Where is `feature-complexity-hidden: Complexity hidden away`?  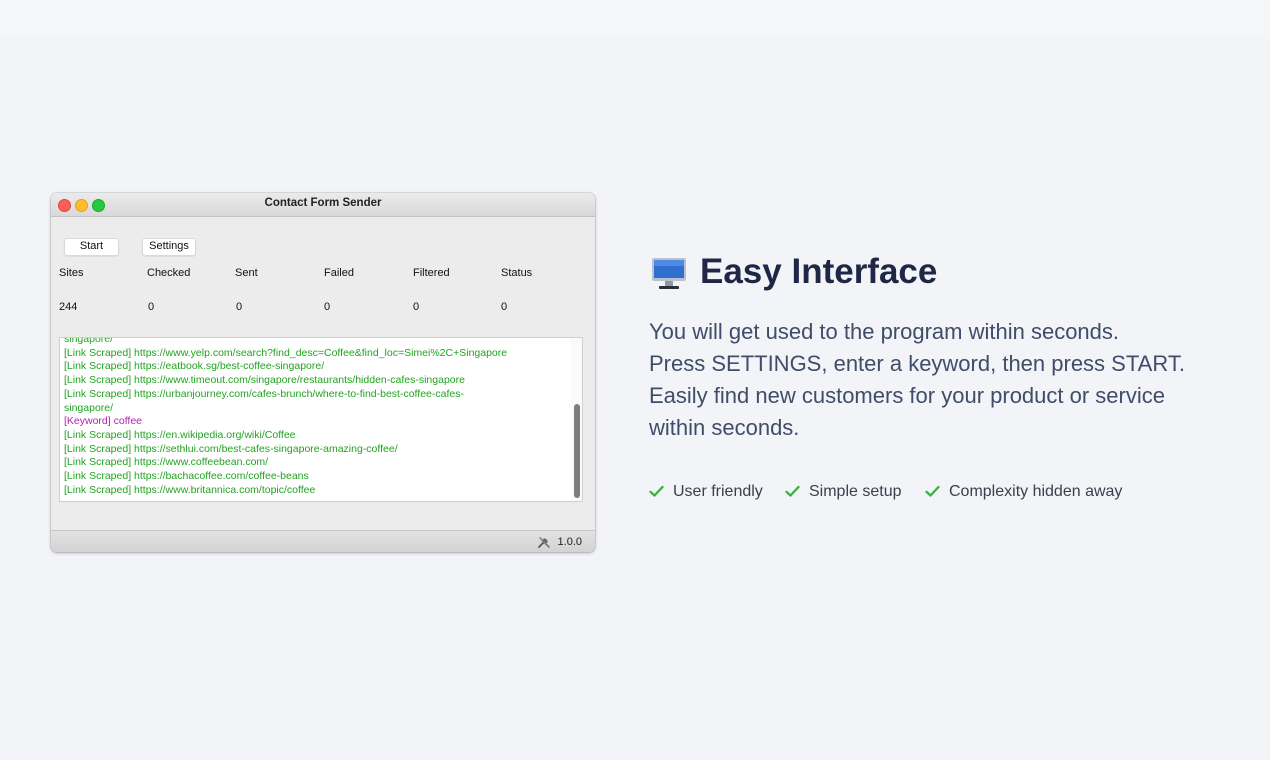 feature-complexity-hidden: Complexity hidden away is located at coordinates (1036, 491).